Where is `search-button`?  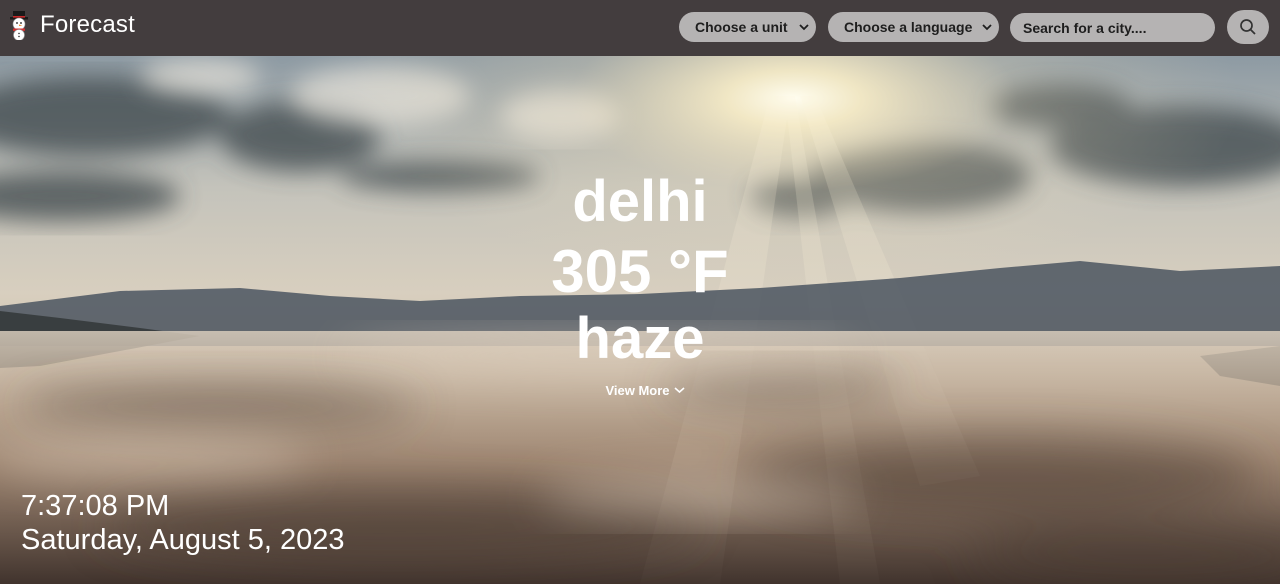 search-button is located at coordinates (1248, 27).